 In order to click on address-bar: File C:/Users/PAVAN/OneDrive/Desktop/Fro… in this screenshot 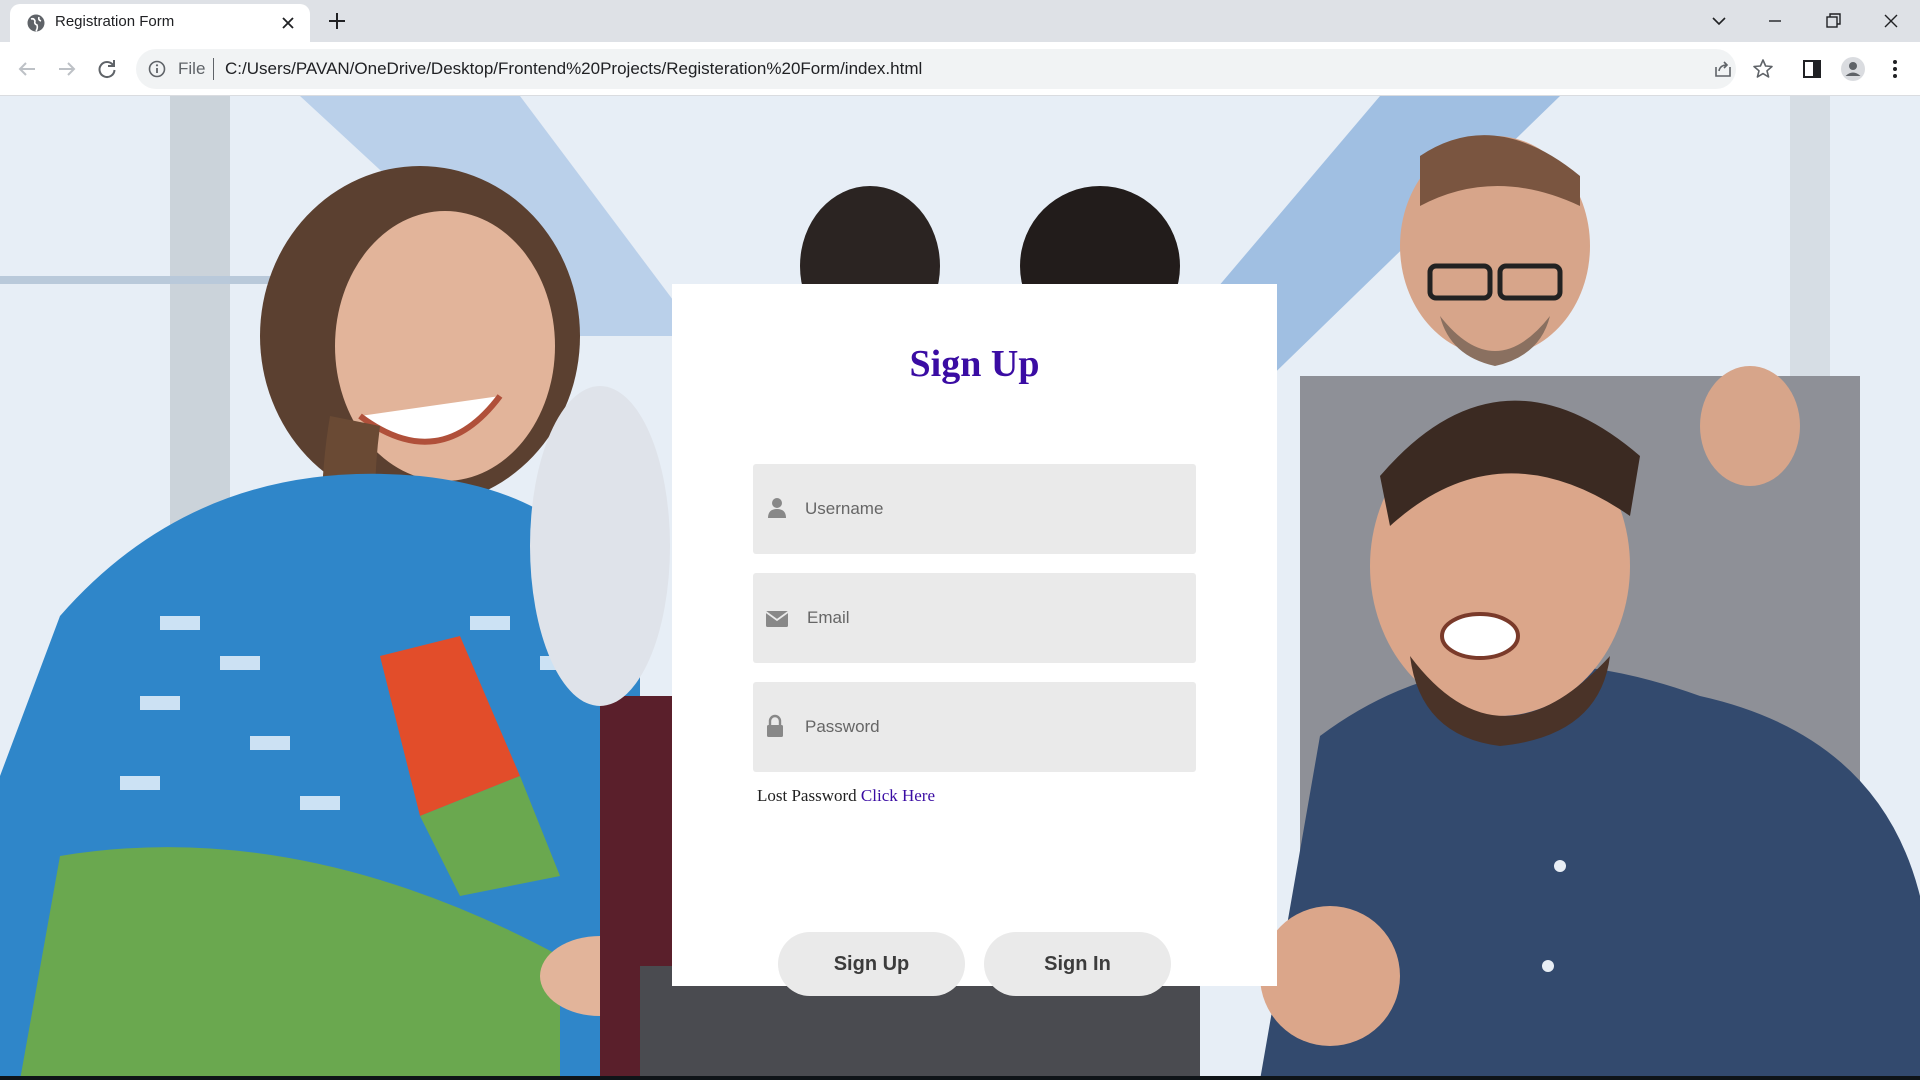, I will do `click(936, 69)`.